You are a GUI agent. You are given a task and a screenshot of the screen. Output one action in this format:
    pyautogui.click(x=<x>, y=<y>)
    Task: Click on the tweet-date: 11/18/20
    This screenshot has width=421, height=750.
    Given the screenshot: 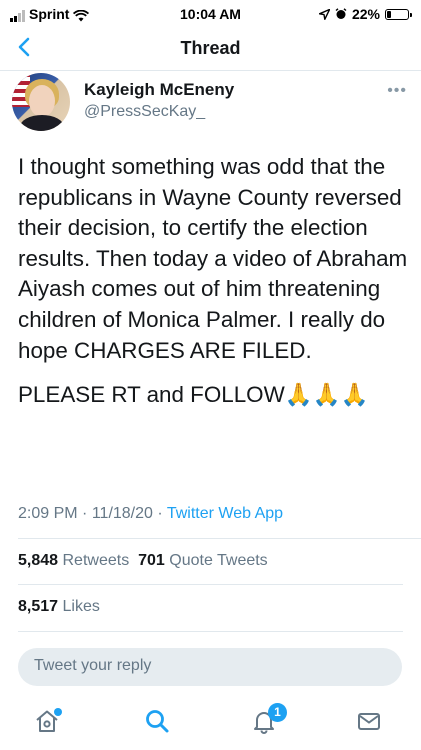 What is the action you would take?
    pyautogui.click(x=122, y=513)
    